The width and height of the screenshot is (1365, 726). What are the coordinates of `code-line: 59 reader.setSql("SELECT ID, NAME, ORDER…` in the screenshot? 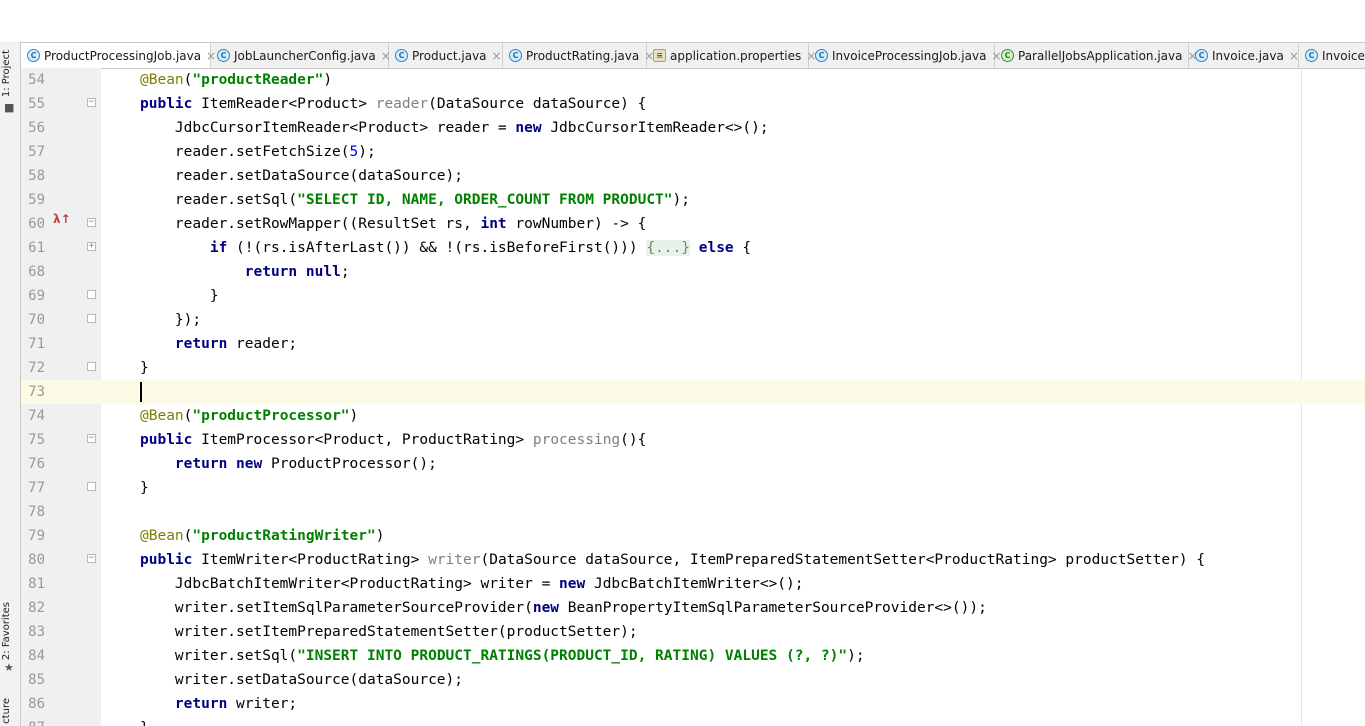 It's located at (693, 200).